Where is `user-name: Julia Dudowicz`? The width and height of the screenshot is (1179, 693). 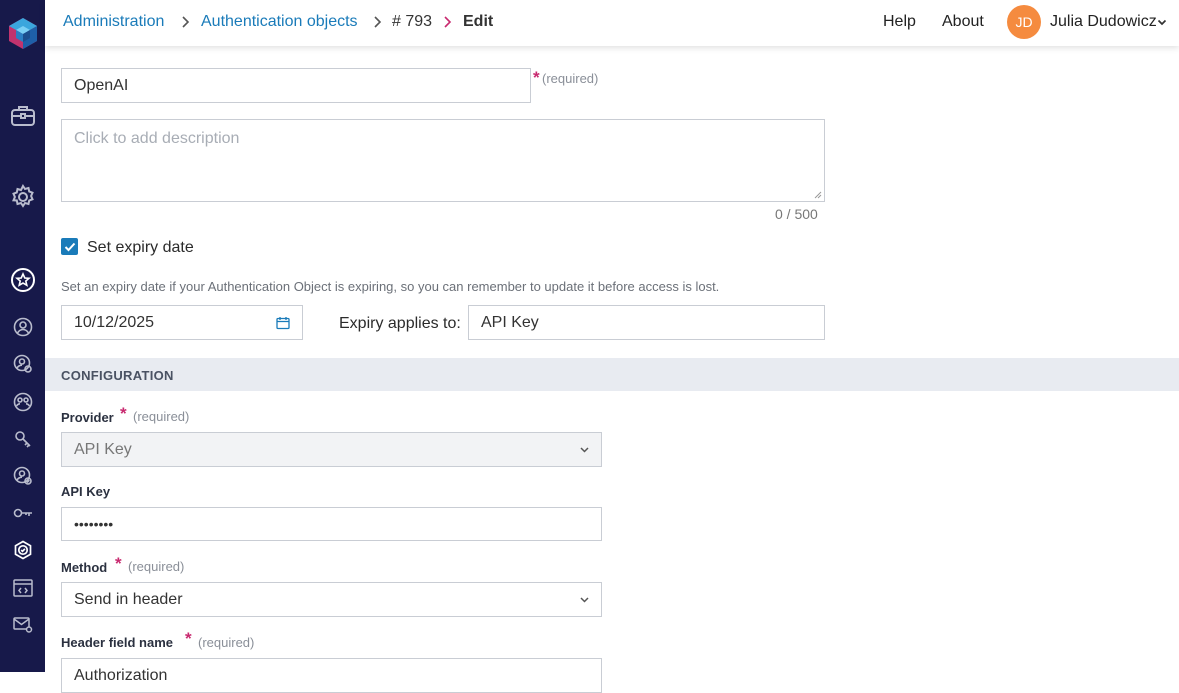 user-name: Julia Dudowicz is located at coordinates (1103, 22).